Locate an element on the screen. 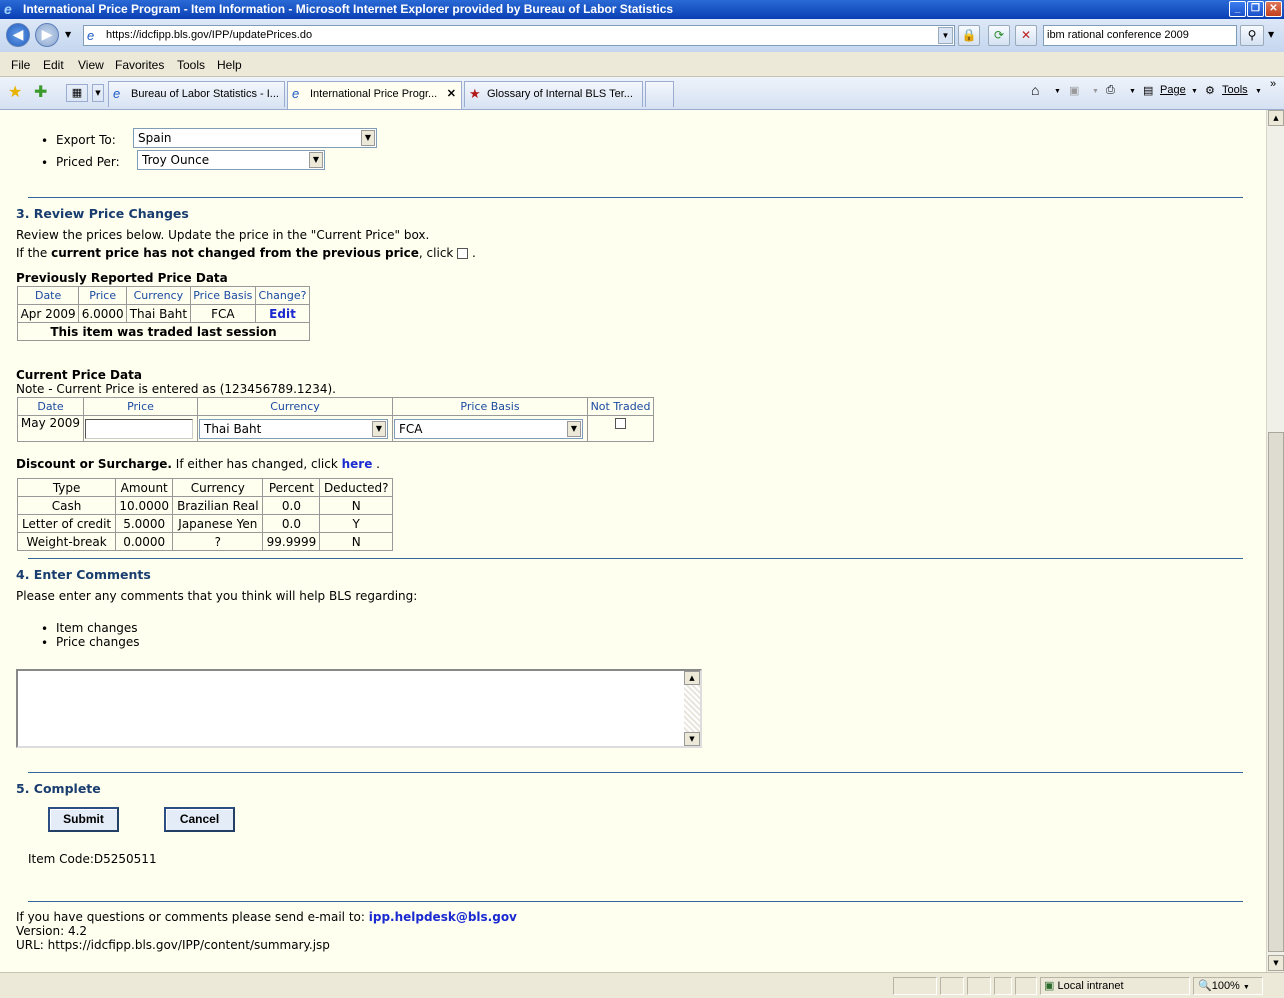 The width and height of the screenshot is (1284, 998). currency-value: Thai Baht is located at coordinates (233, 429).